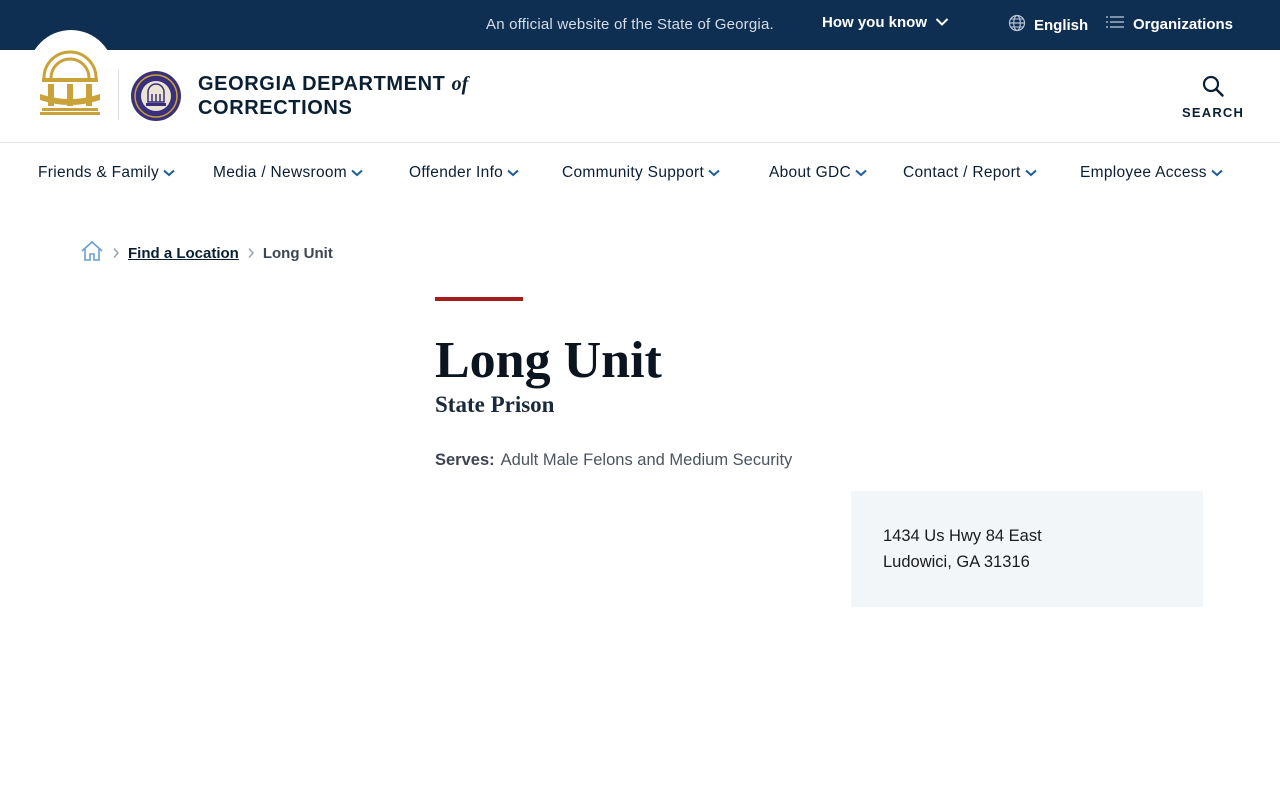 The height and width of the screenshot is (800, 1280). I want to click on serves-label: Serves:, so click(465, 460).